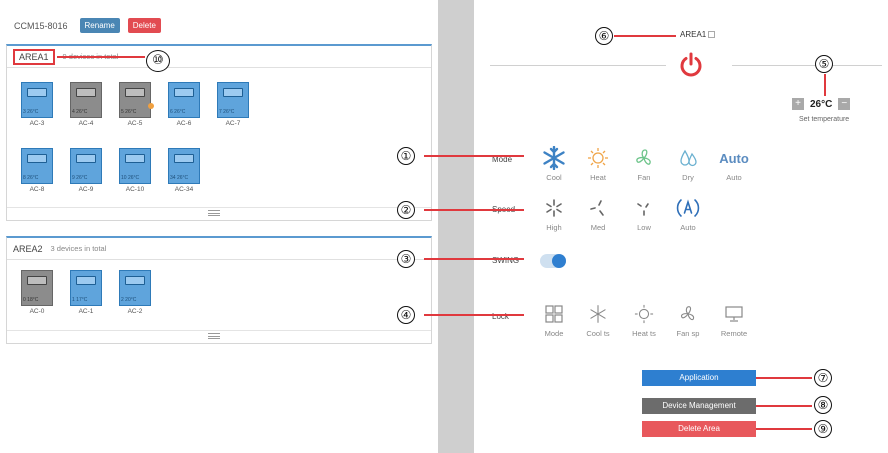 This screenshot has width=888, height=453. What do you see at coordinates (824, 64) in the screenshot?
I see `callout-5: ⑤` at bounding box center [824, 64].